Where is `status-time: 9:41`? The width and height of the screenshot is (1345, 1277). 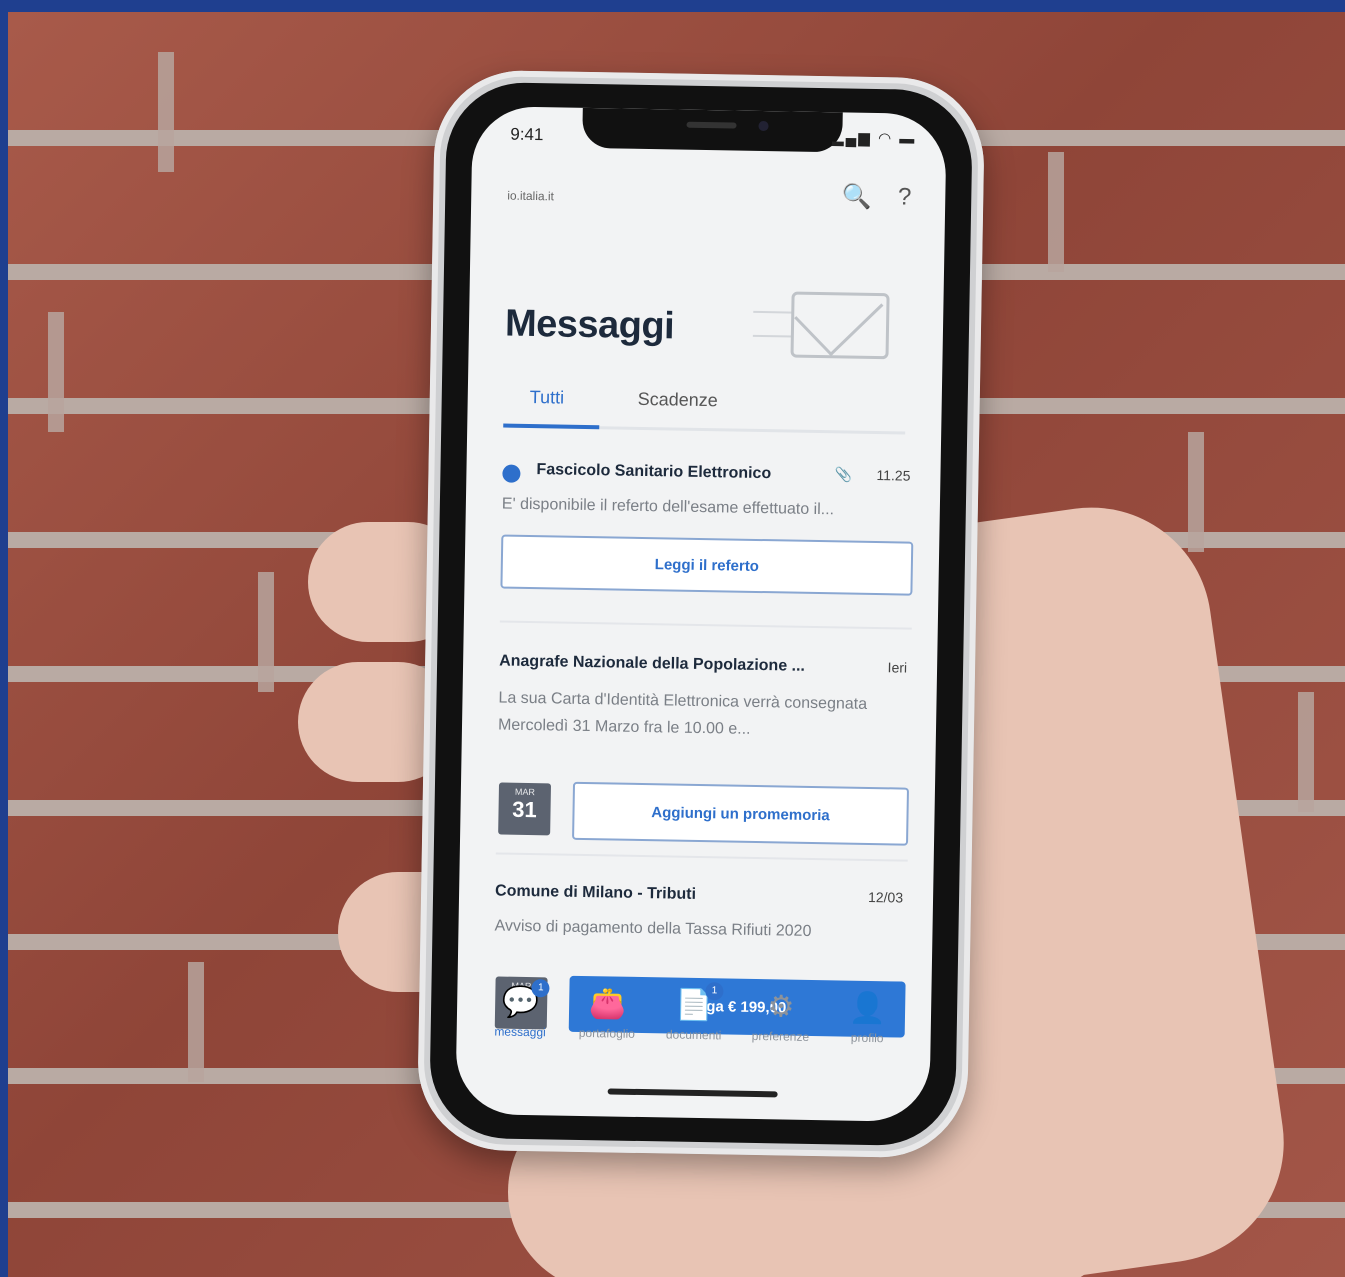 status-time: 9:41 is located at coordinates (527, 134).